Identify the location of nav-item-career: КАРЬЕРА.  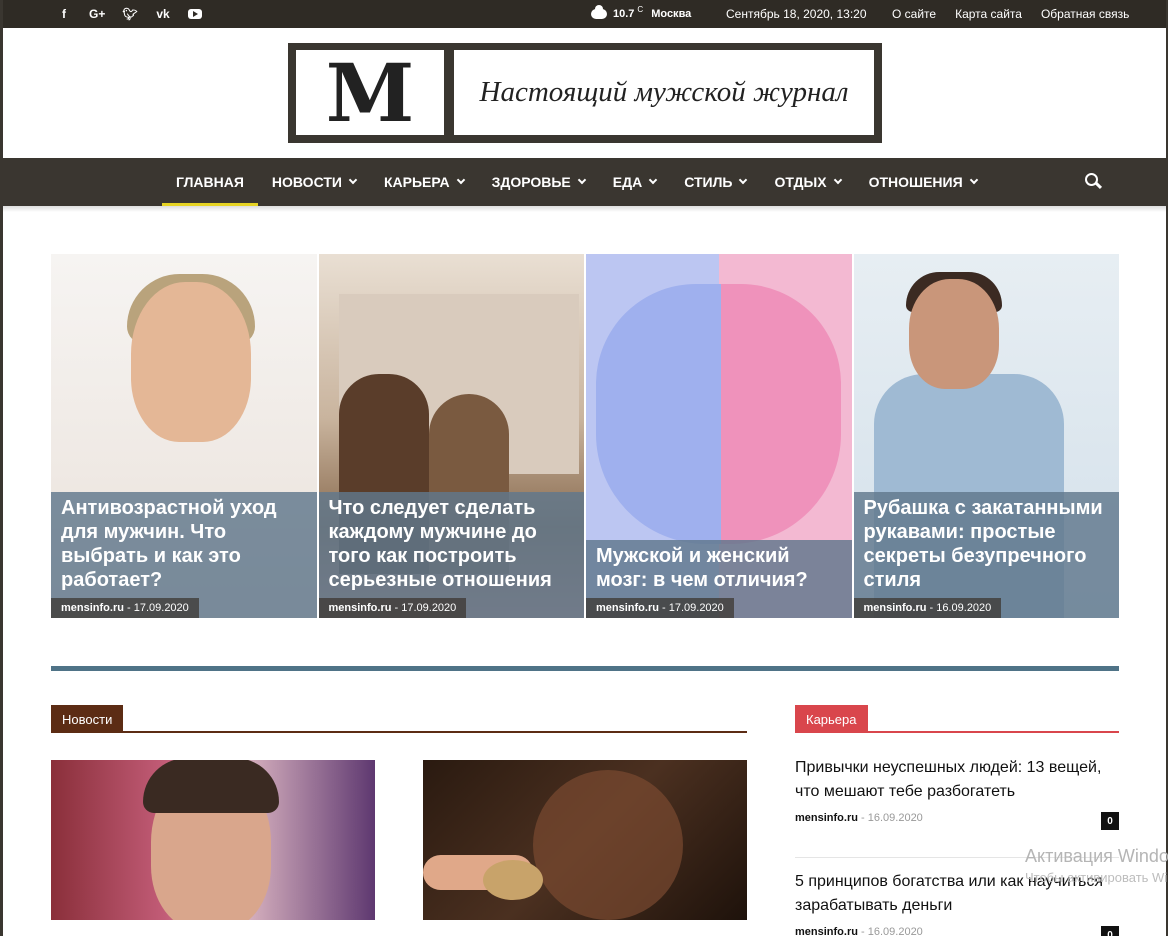
(424, 182).